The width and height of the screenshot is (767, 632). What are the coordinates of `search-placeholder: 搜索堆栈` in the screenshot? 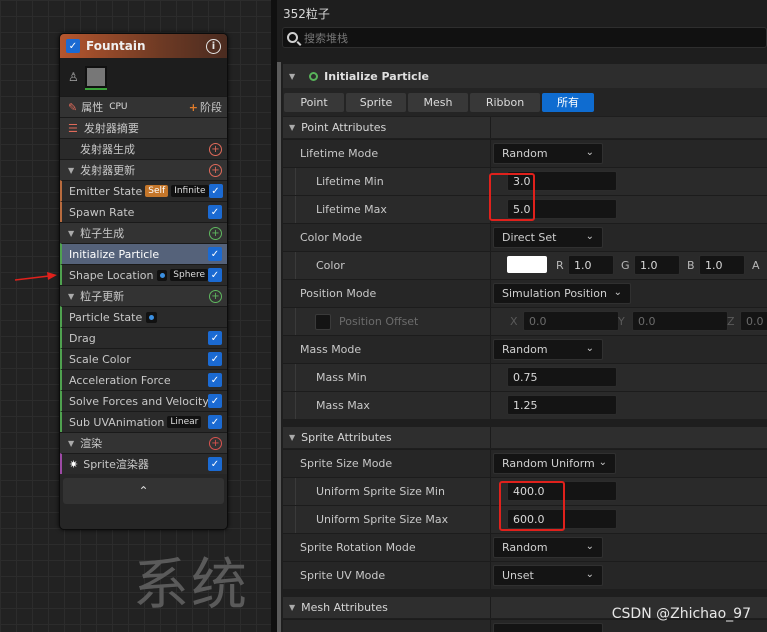 It's located at (326, 38).